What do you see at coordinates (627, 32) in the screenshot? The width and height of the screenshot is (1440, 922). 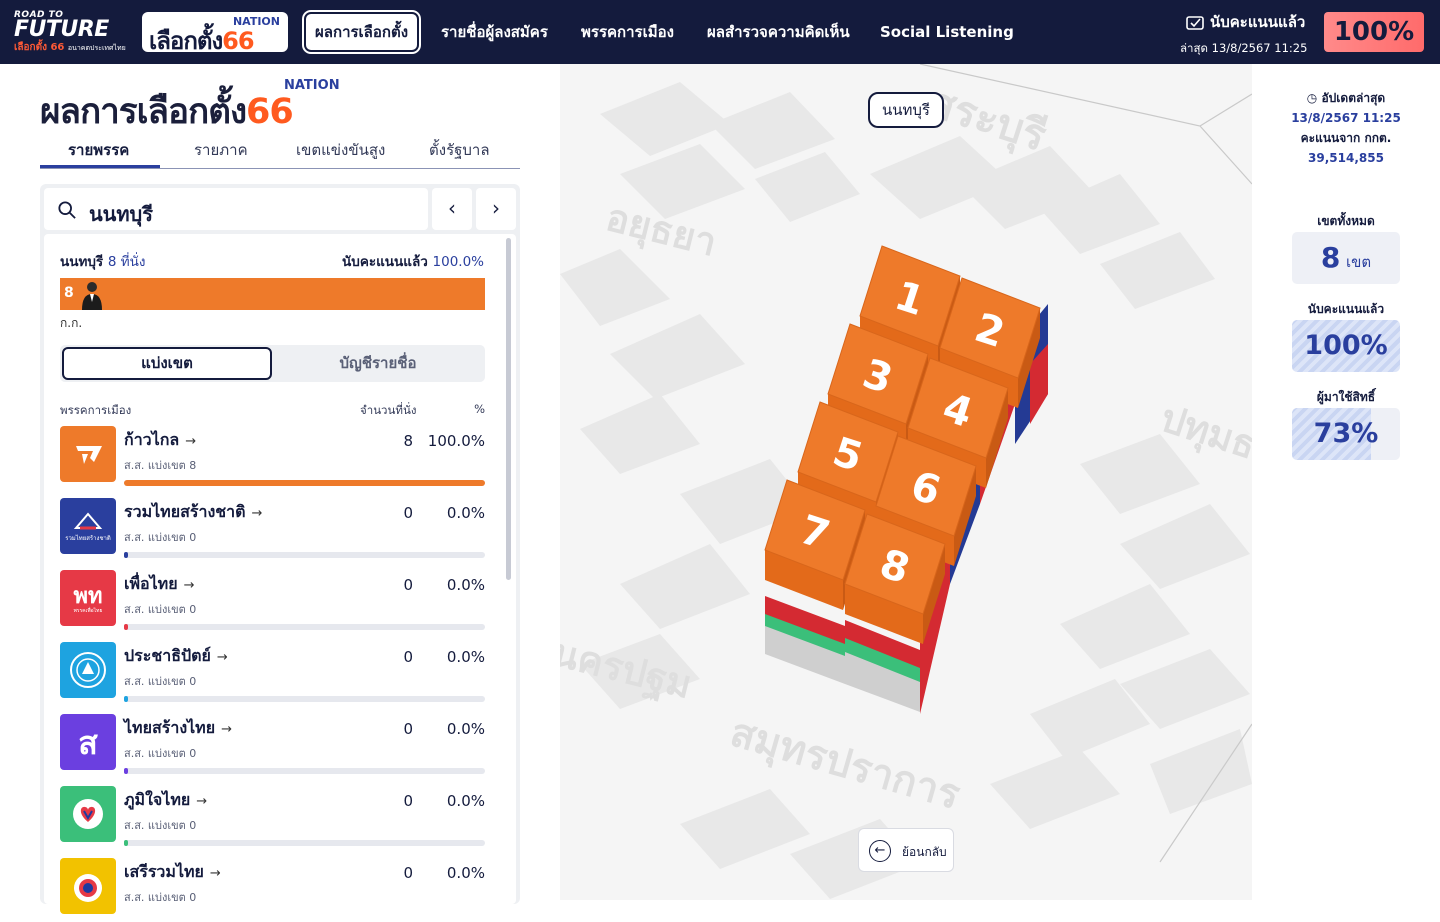 I see `nav-parties: พรรคการเมือง` at bounding box center [627, 32].